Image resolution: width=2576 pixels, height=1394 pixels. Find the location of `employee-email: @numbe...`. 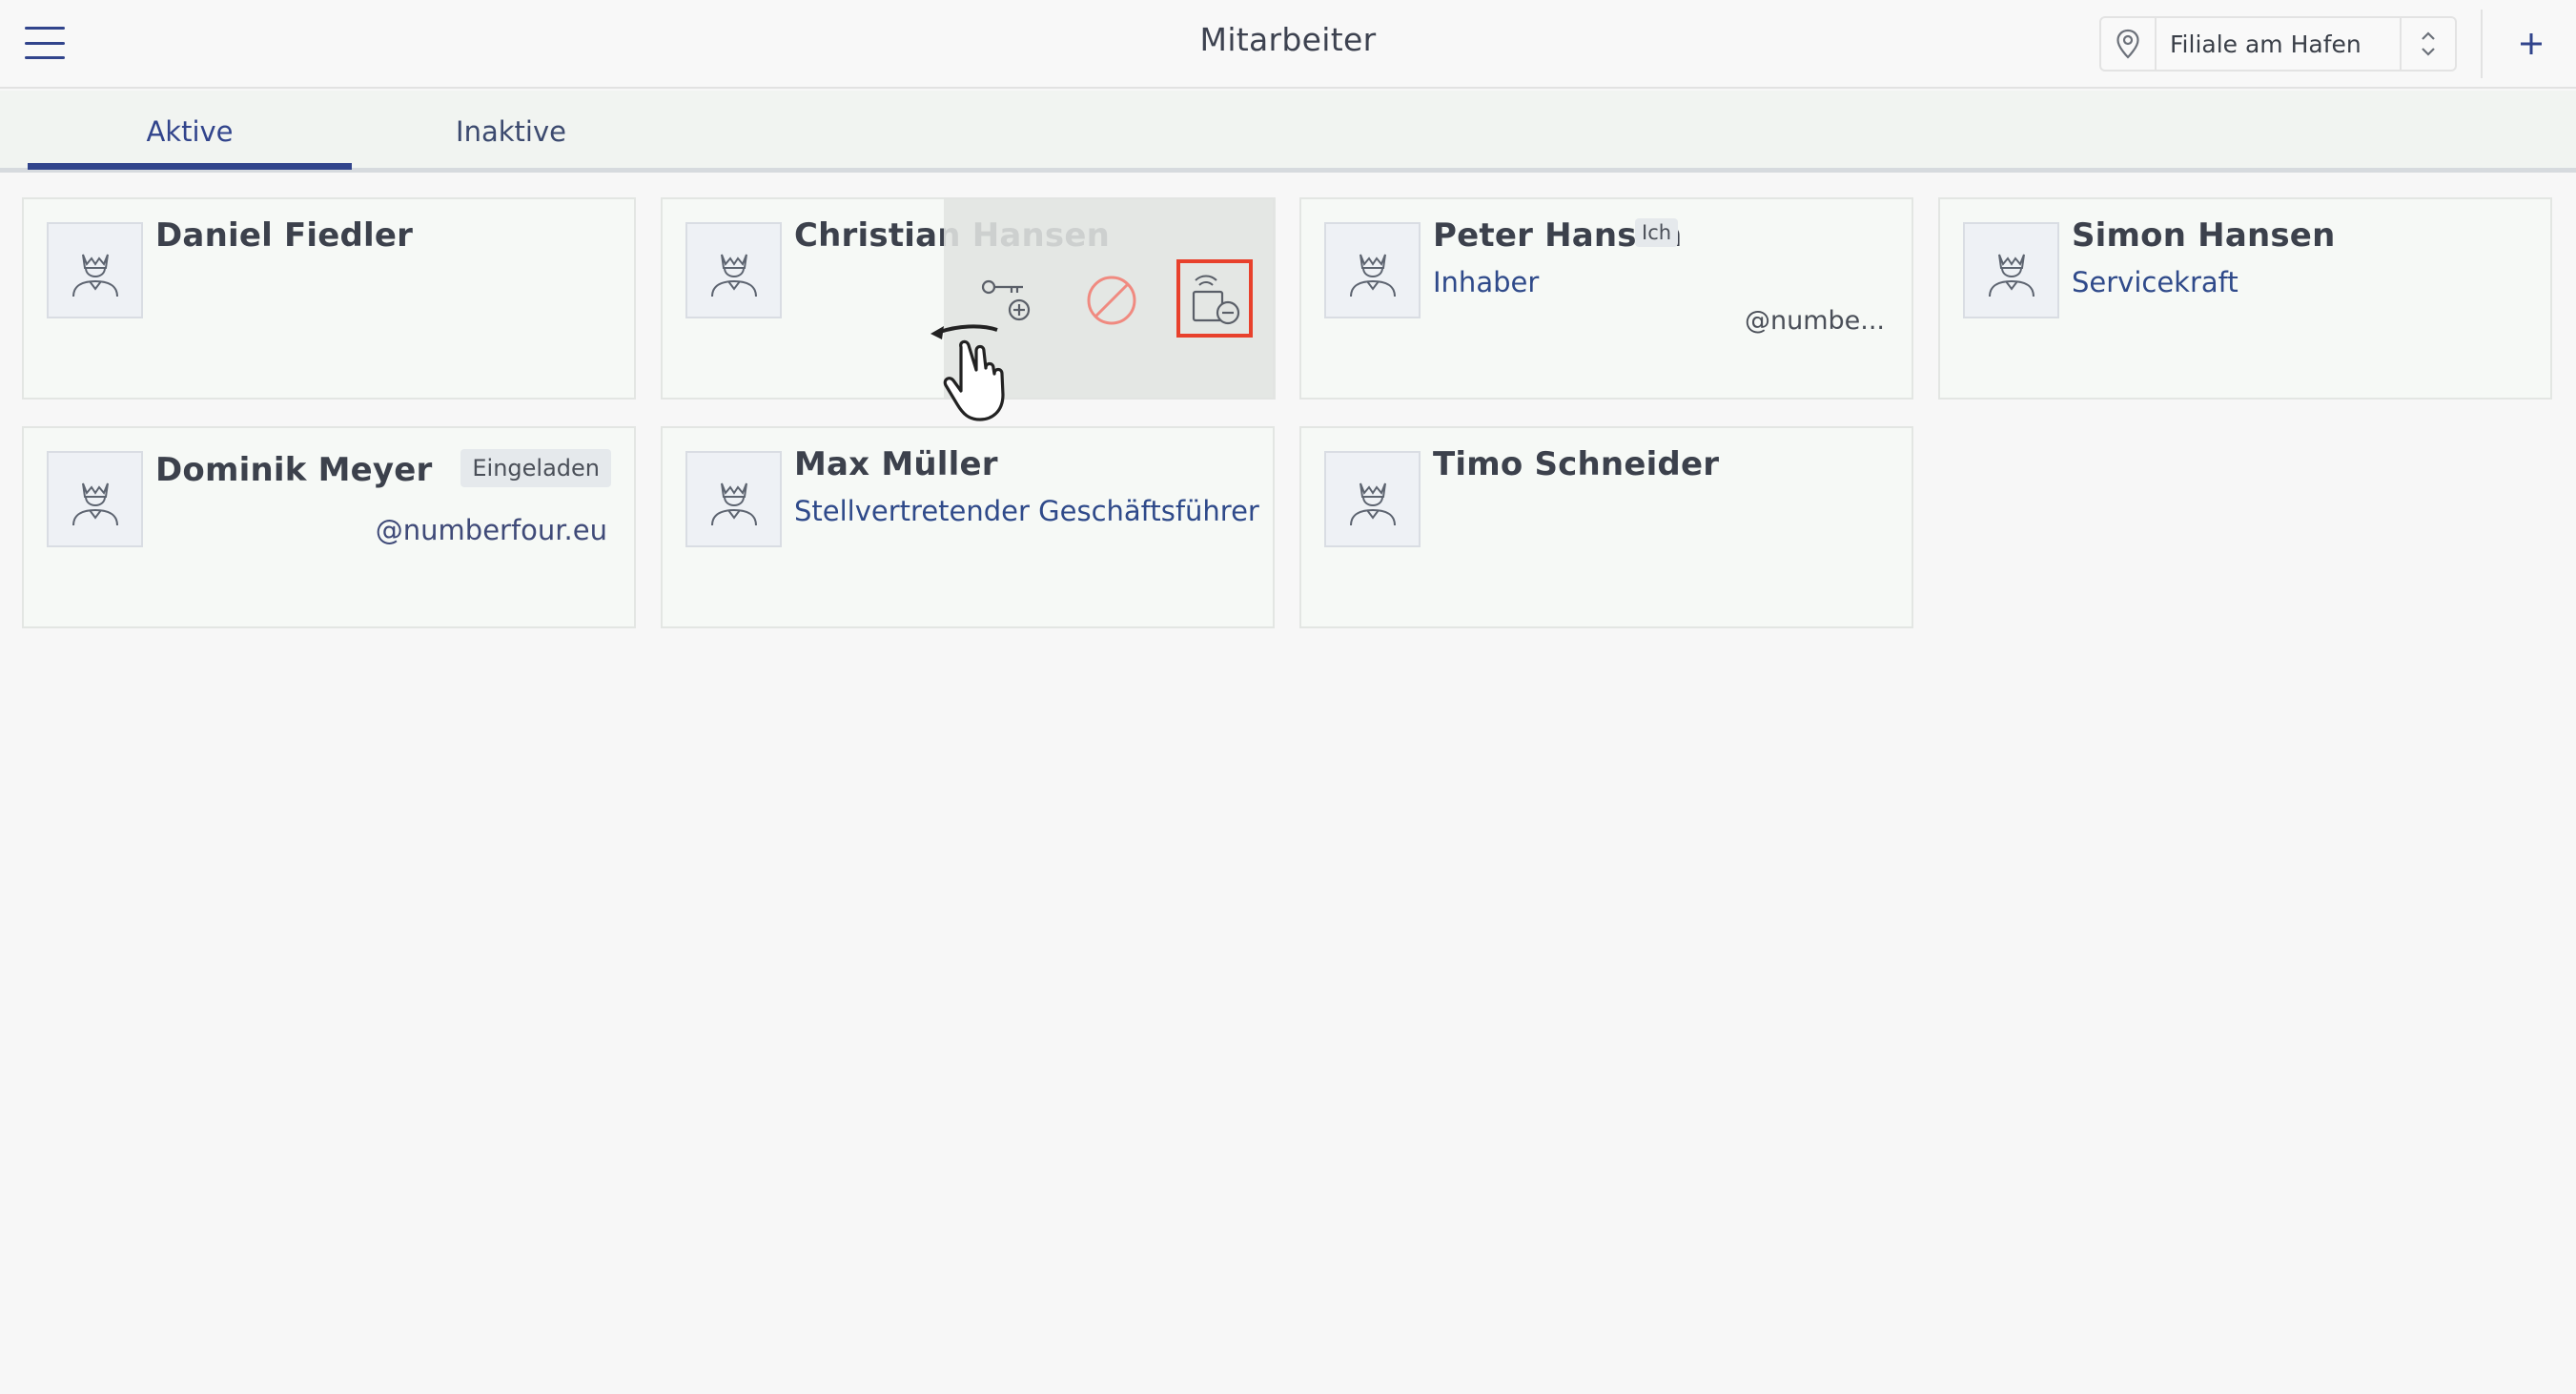

employee-email: @numbe... is located at coordinates (1814, 321).